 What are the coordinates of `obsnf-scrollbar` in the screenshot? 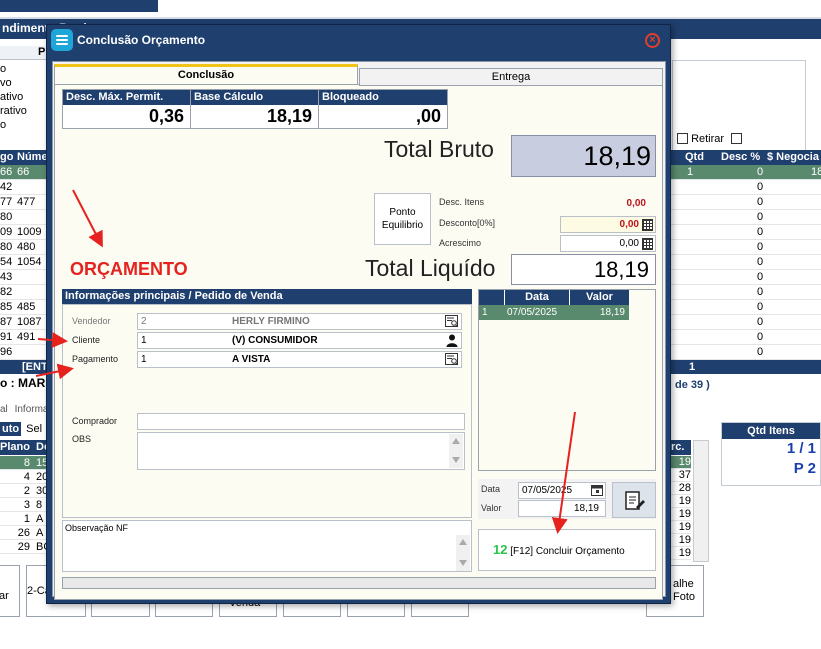 It's located at (463, 553).